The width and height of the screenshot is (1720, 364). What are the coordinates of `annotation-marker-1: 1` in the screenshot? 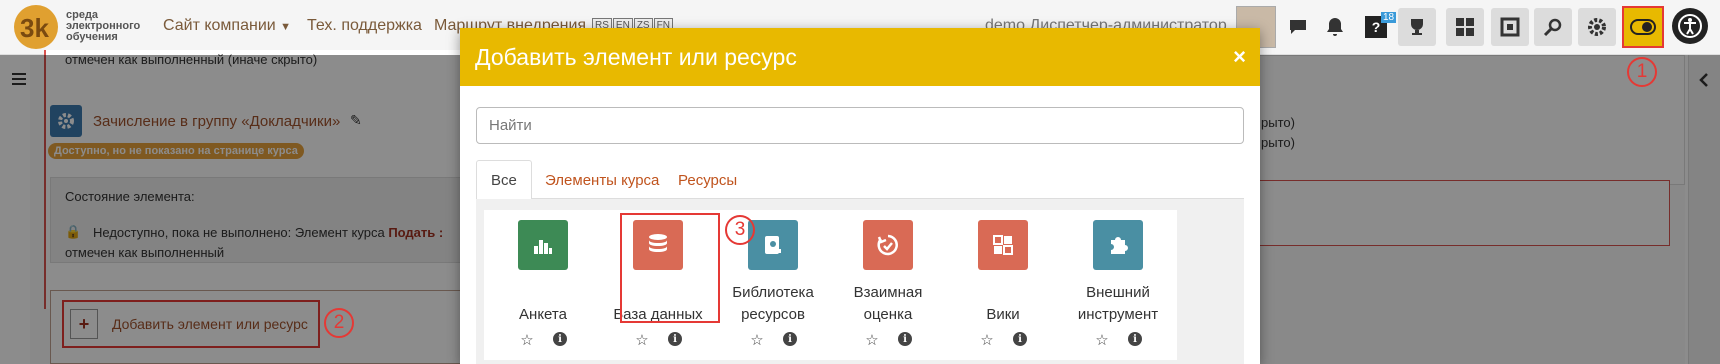 It's located at (1642, 72).